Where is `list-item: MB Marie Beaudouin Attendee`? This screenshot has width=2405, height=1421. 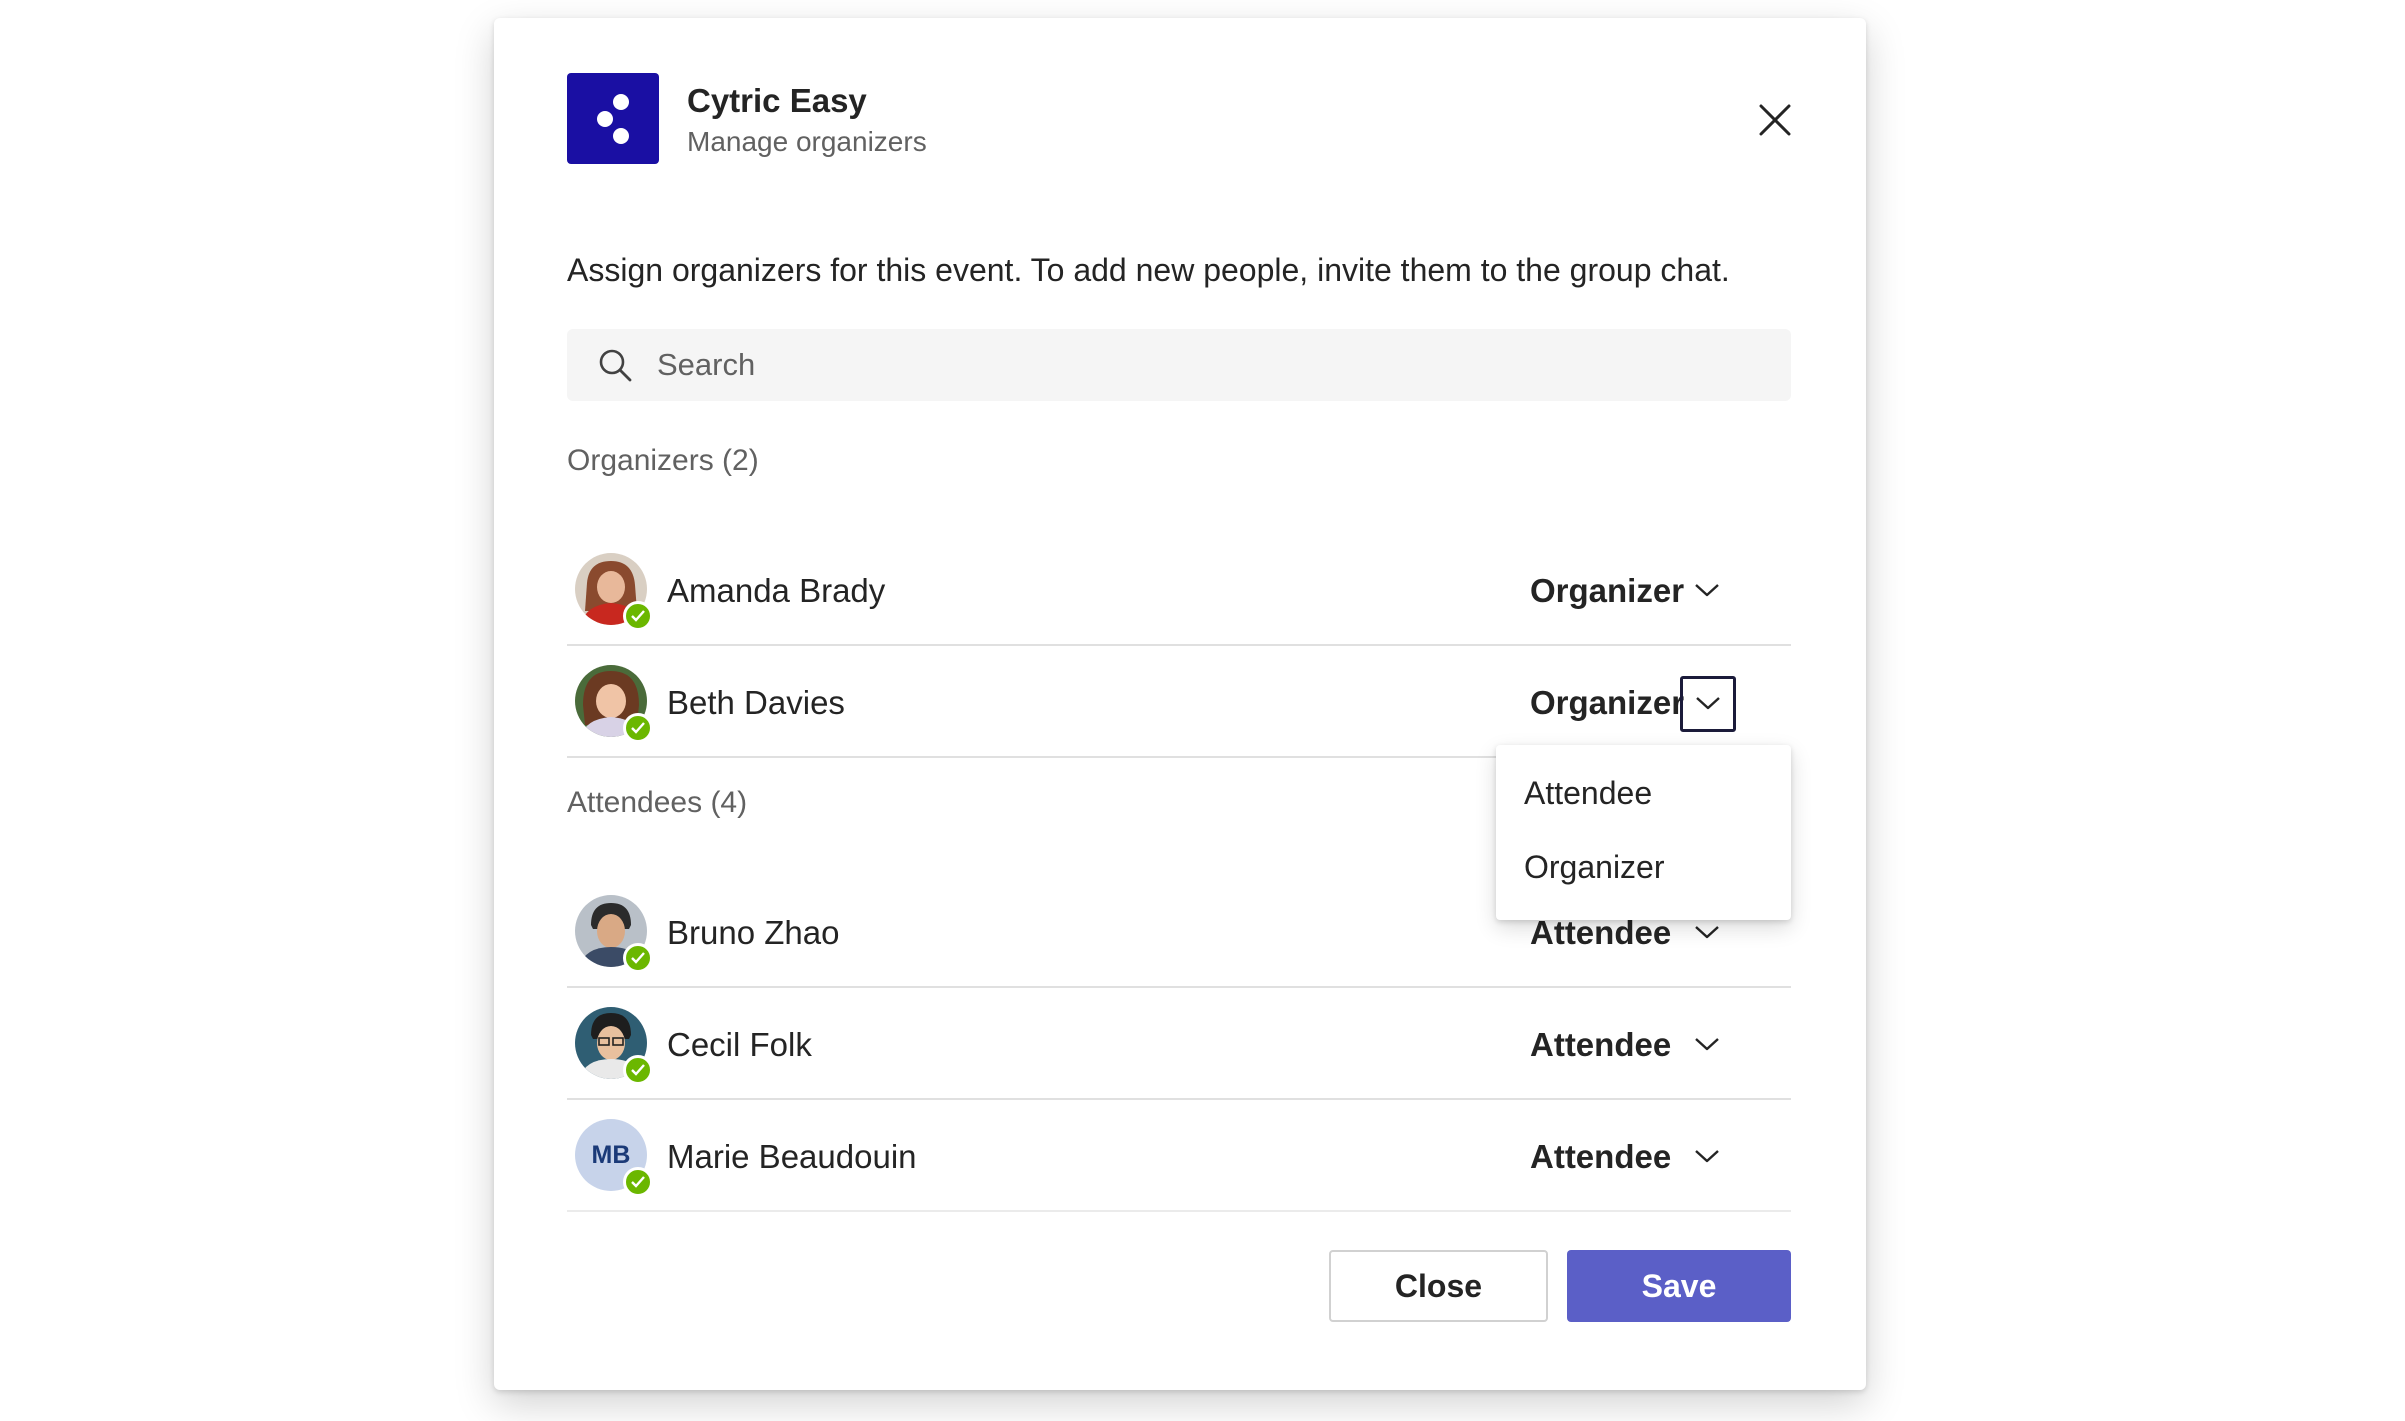
list-item: MB Marie Beaudouin Attendee is located at coordinates (1179, 1157).